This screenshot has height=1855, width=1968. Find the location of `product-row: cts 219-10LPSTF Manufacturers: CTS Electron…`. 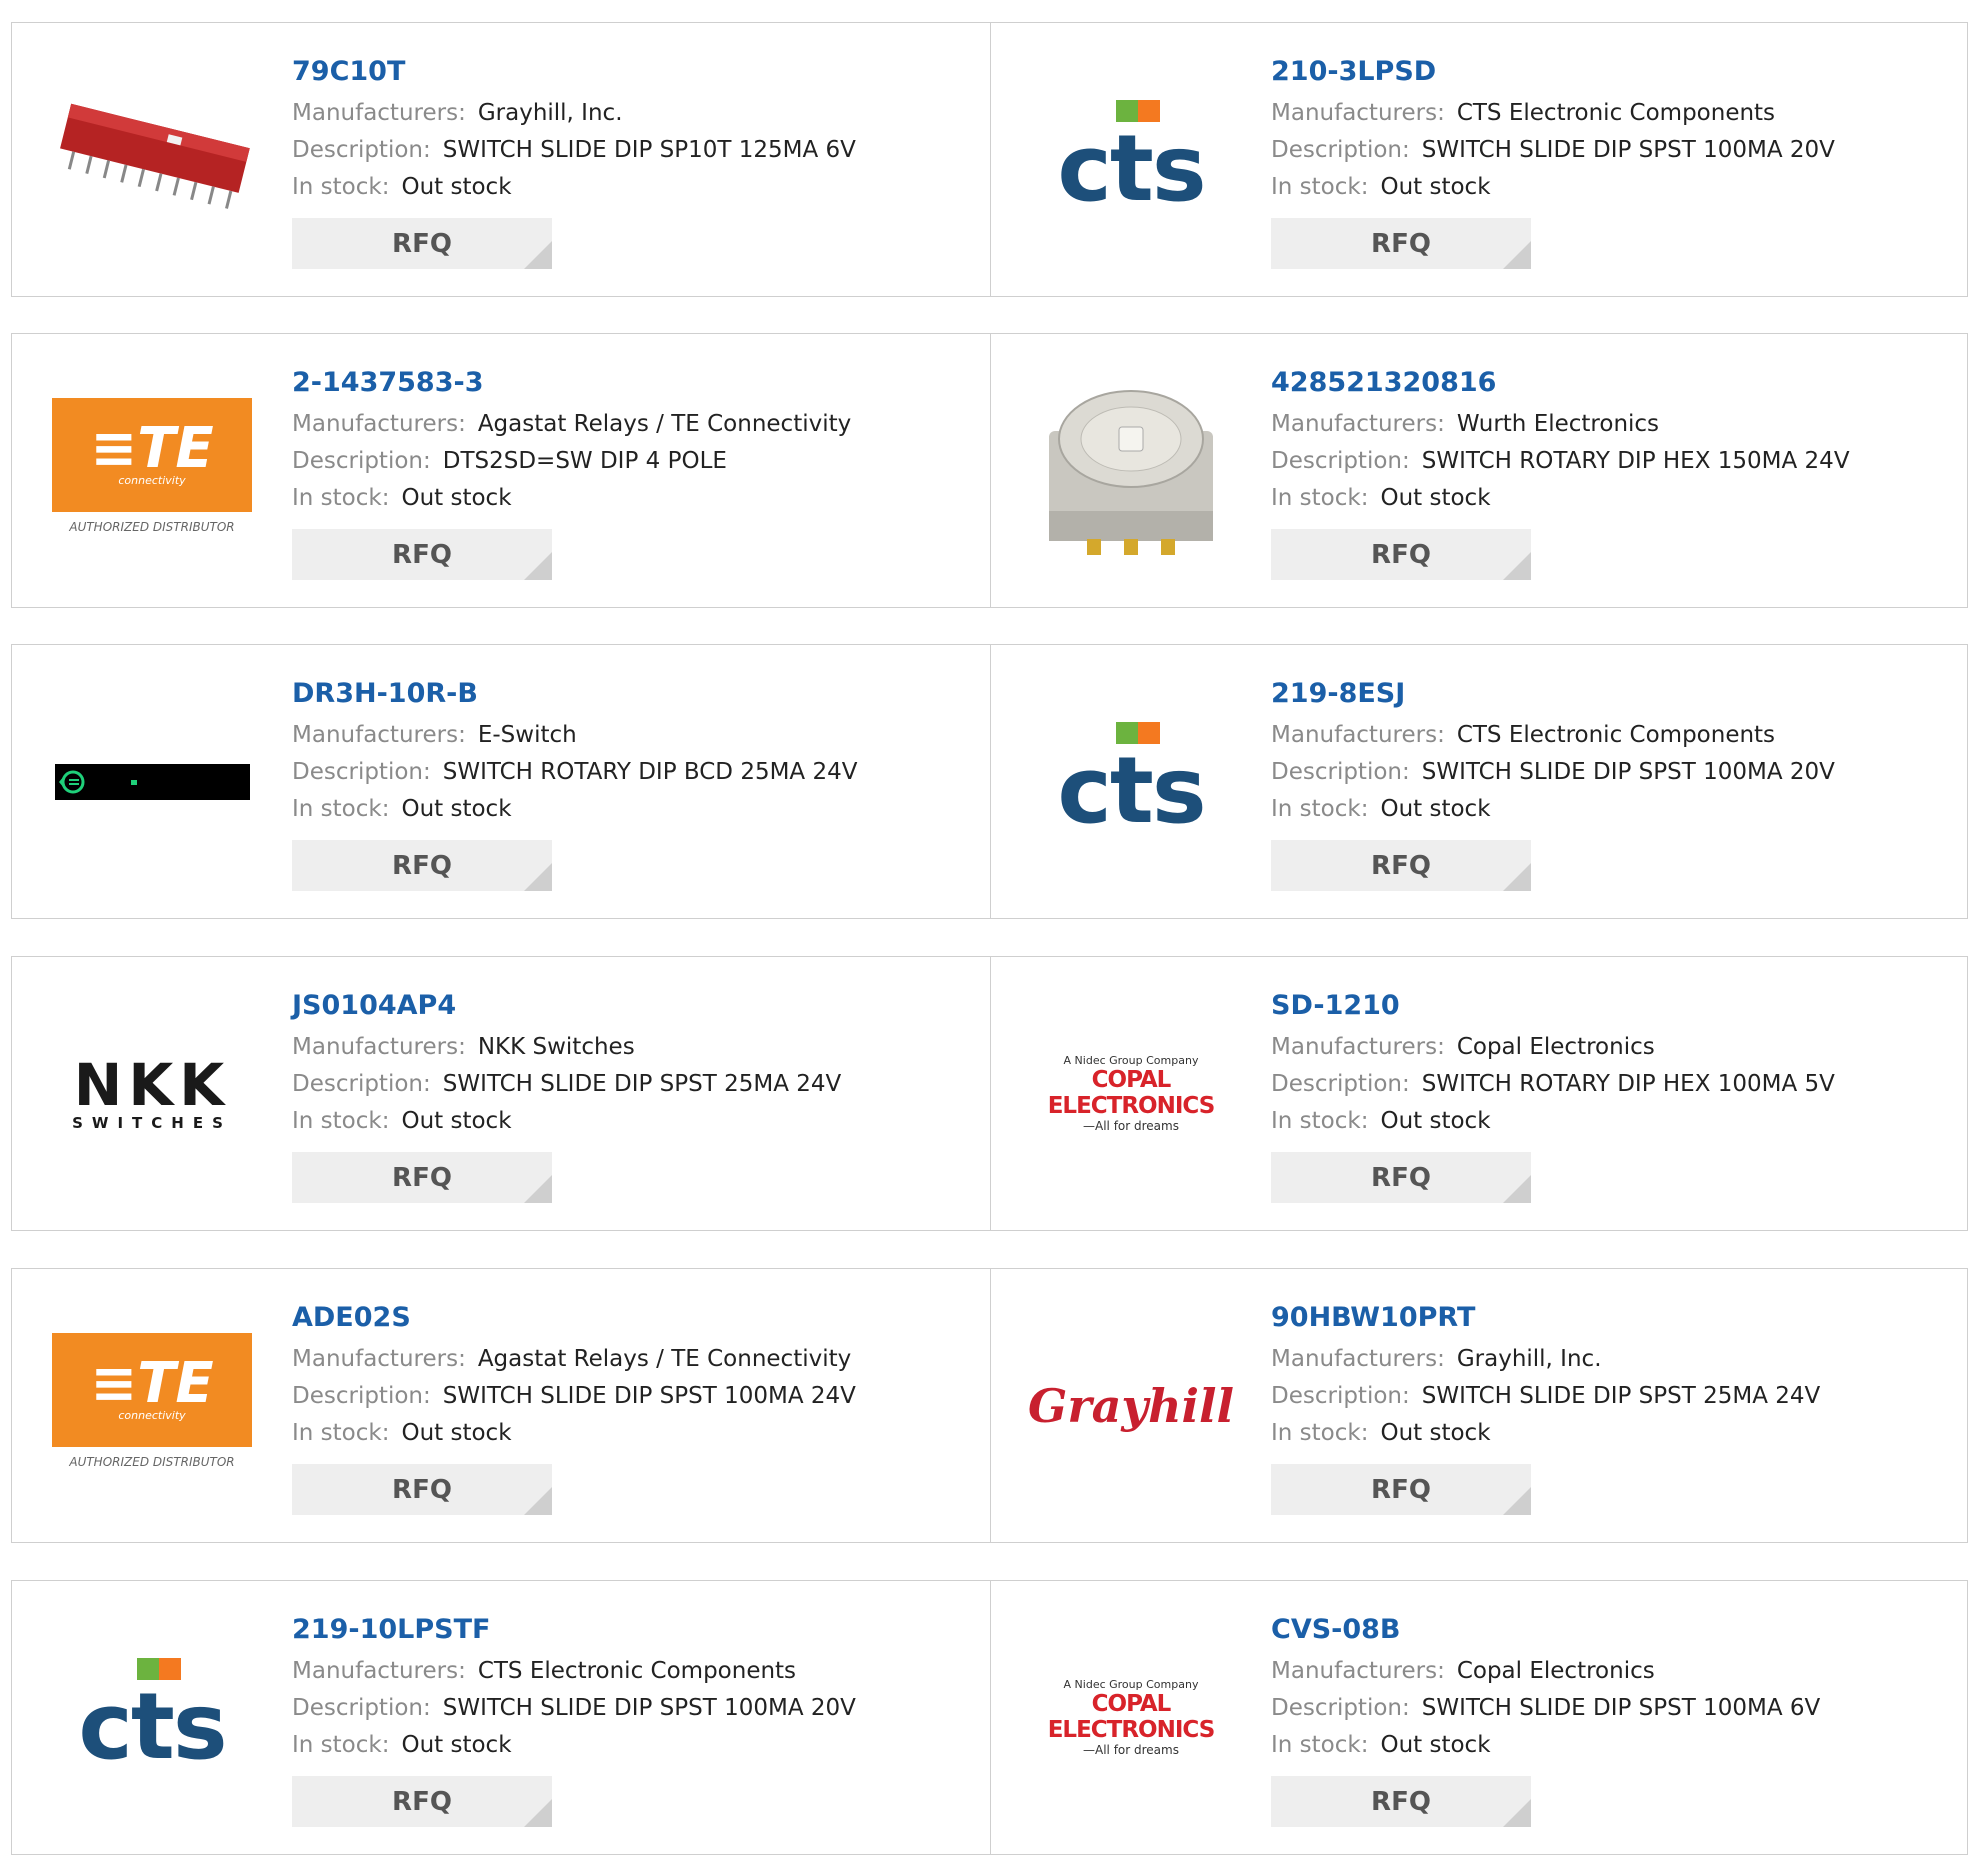

product-row: cts 219-10LPSTF Manufacturers: CTS Electron… is located at coordinates (989, 1717).